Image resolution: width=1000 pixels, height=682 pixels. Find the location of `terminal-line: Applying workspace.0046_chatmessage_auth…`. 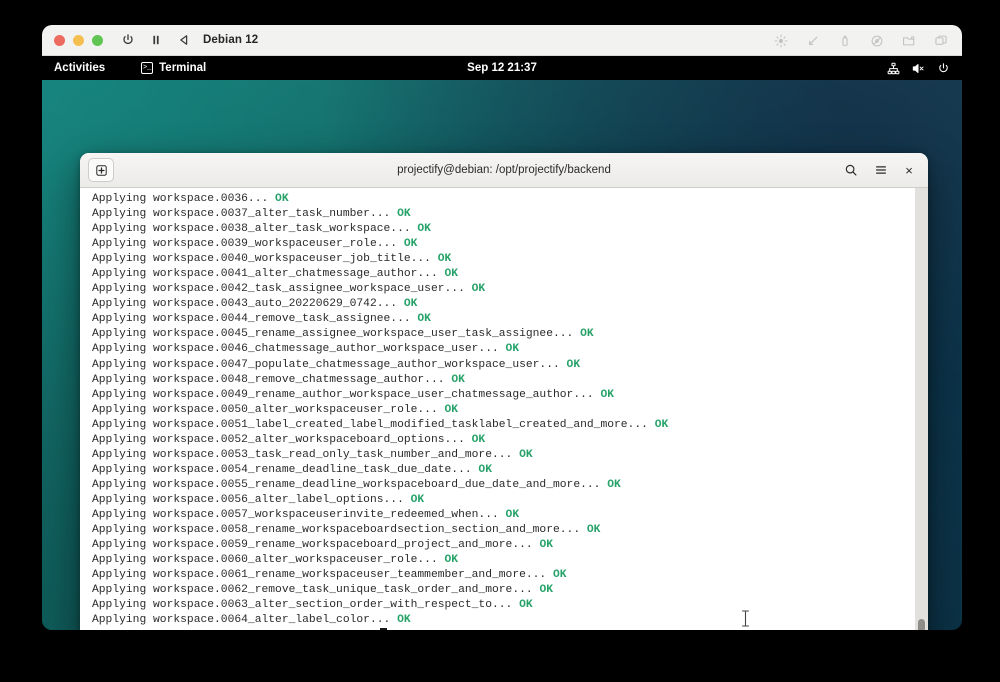

terminal-line: Applying workspace.0046_chatmessage_auth… is located at coordinates (306, 349).